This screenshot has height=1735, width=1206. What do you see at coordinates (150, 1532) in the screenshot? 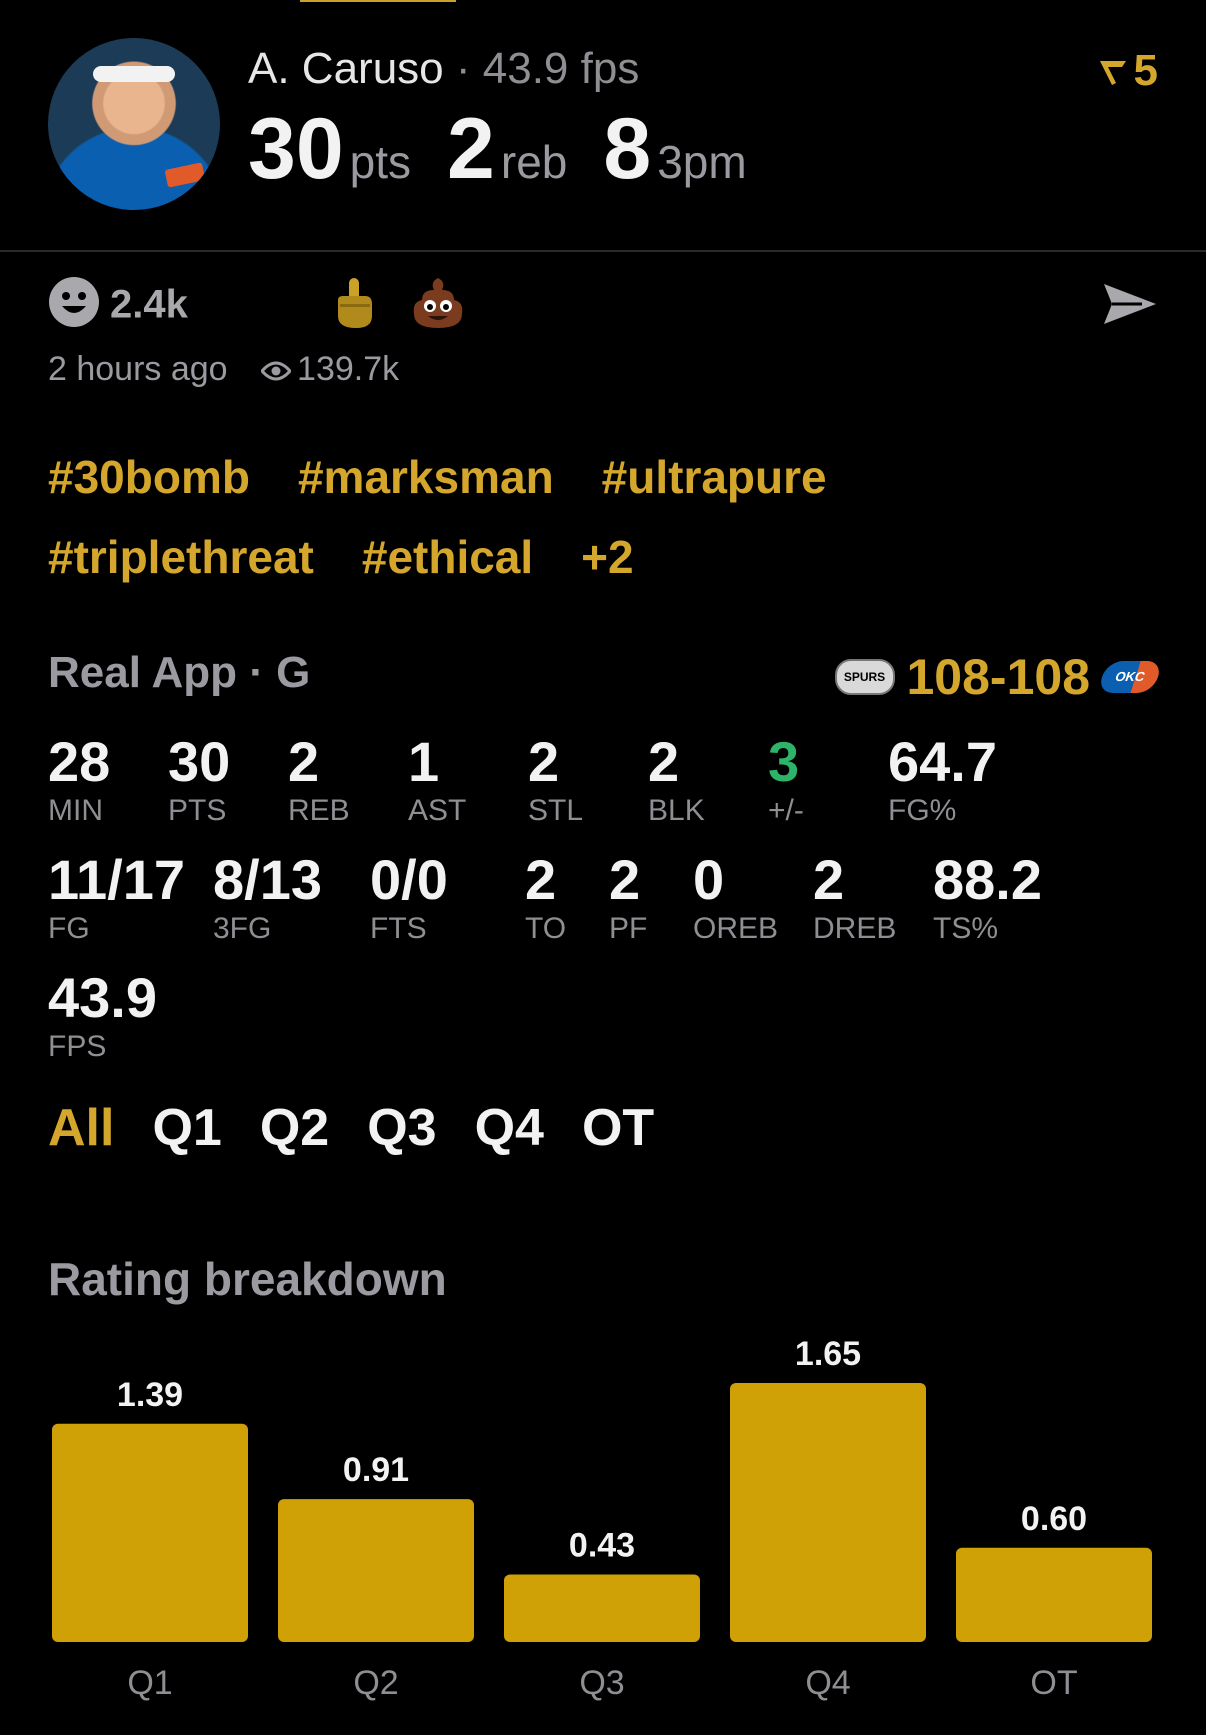
I see `bar-q1` at bounding box center [150, 1532].